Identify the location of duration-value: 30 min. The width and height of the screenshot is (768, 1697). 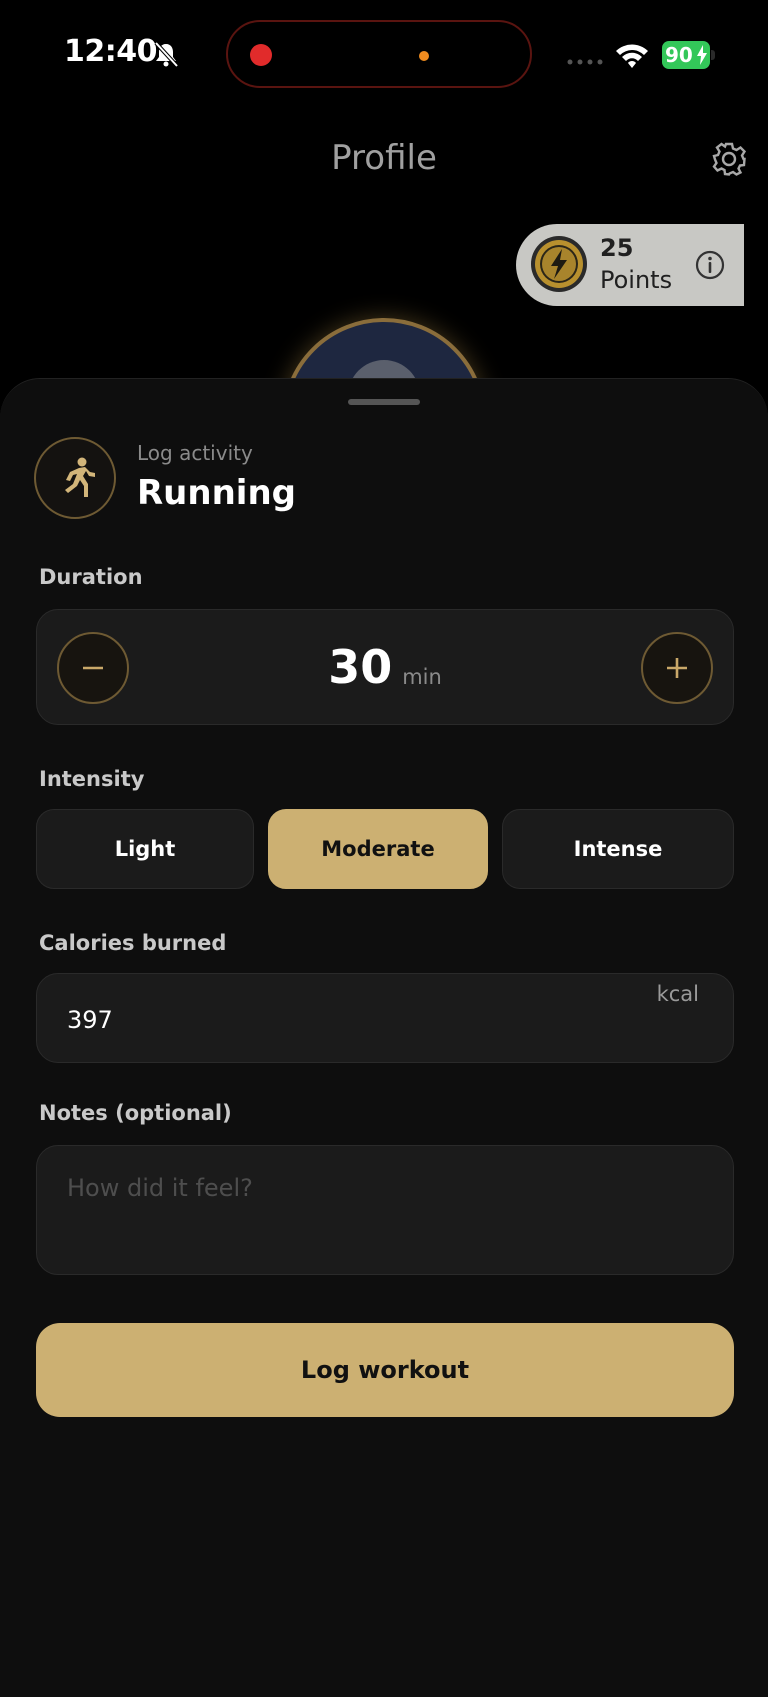
(385, 667).